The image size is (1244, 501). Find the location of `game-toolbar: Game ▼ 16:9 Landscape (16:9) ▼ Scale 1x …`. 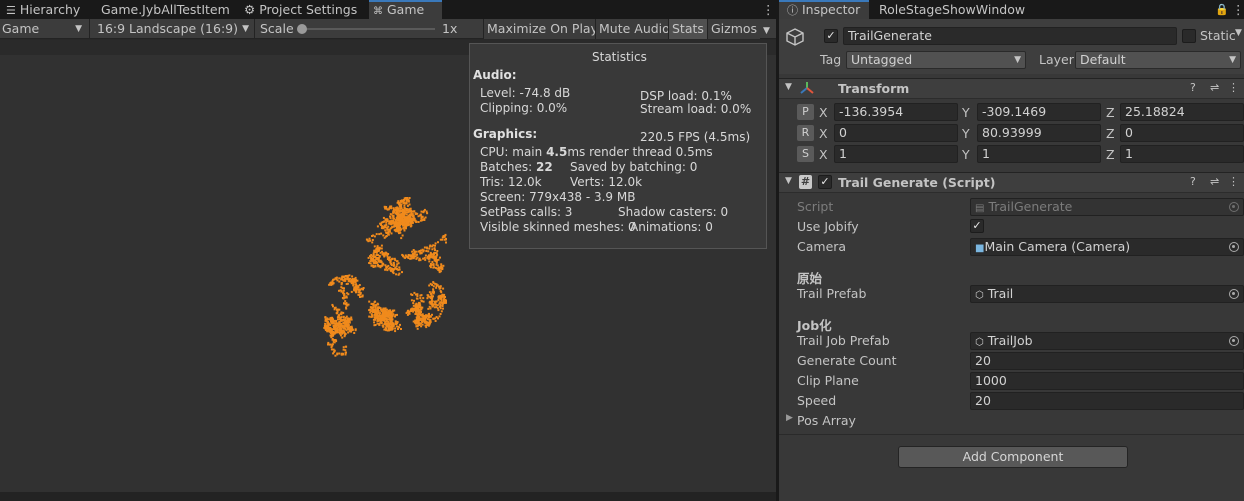

game-toolbar: Game ▼ 16:9 Landscape (16:9) ▼ Scale 1x … is located at coordinates (388, 29).